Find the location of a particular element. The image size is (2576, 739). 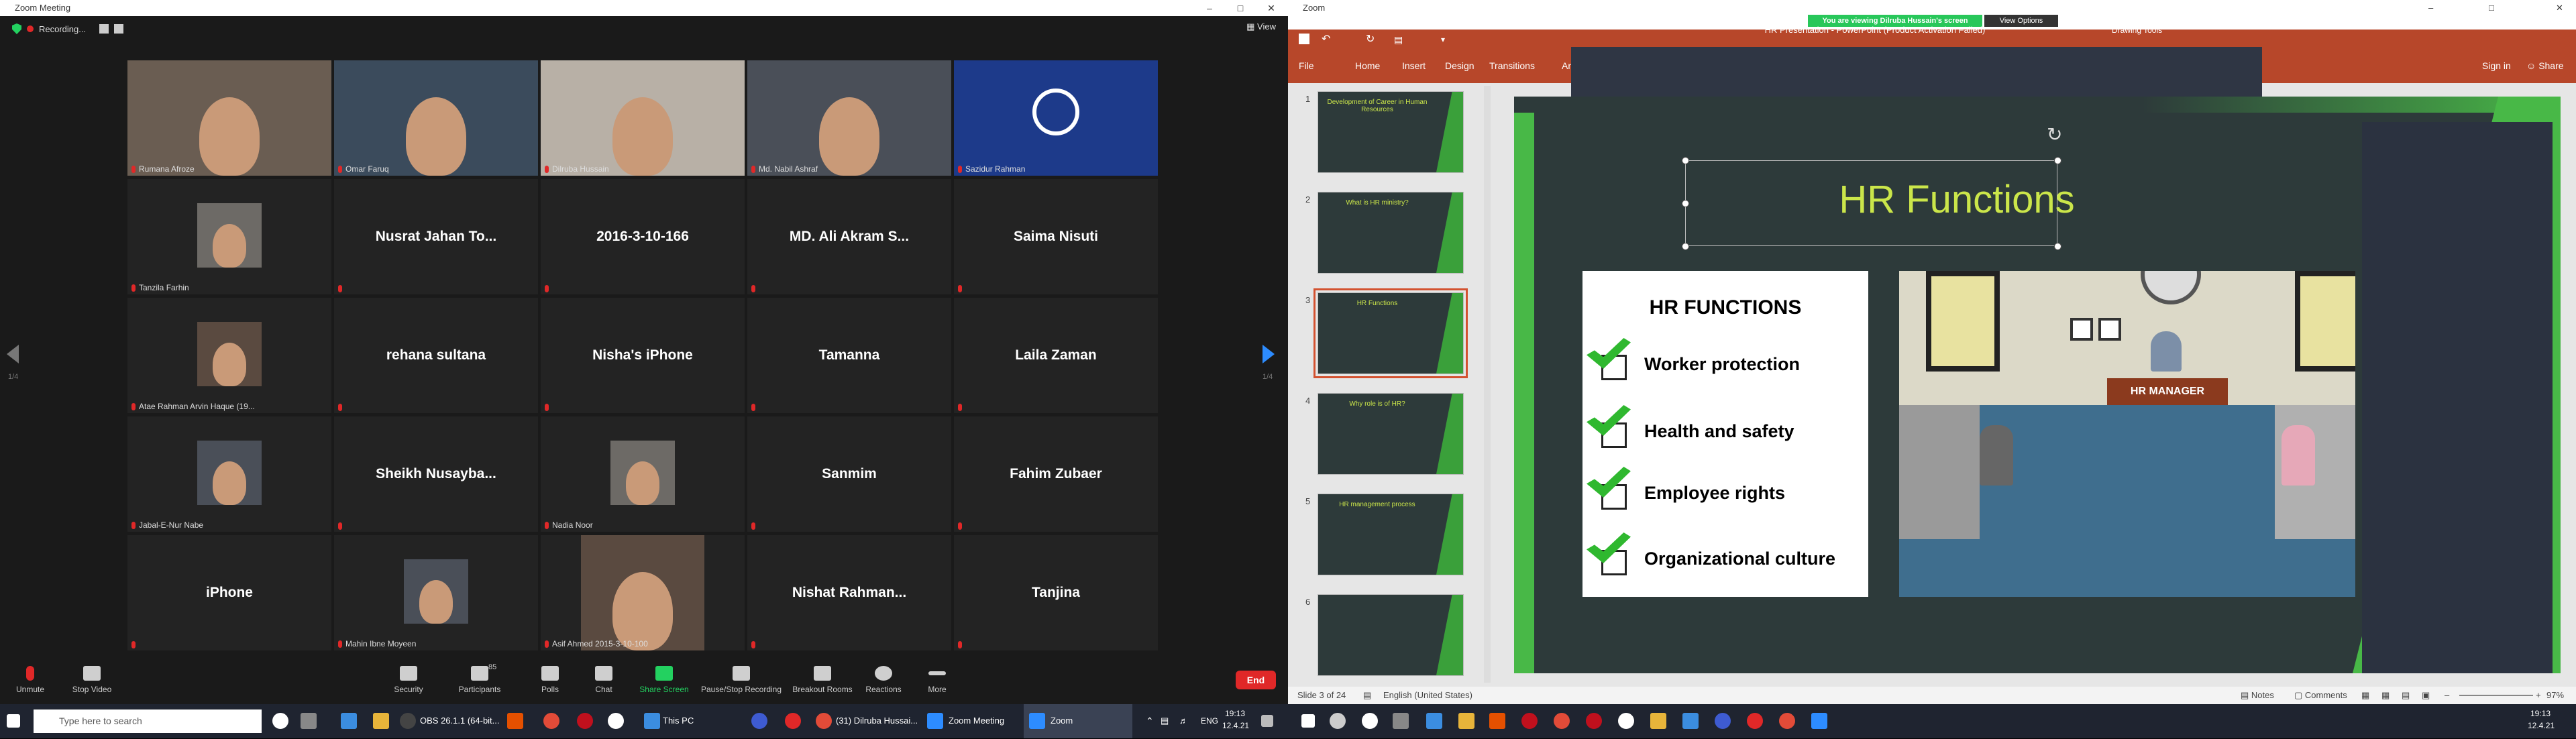

obs-icon is located at coordinates (408, 721).